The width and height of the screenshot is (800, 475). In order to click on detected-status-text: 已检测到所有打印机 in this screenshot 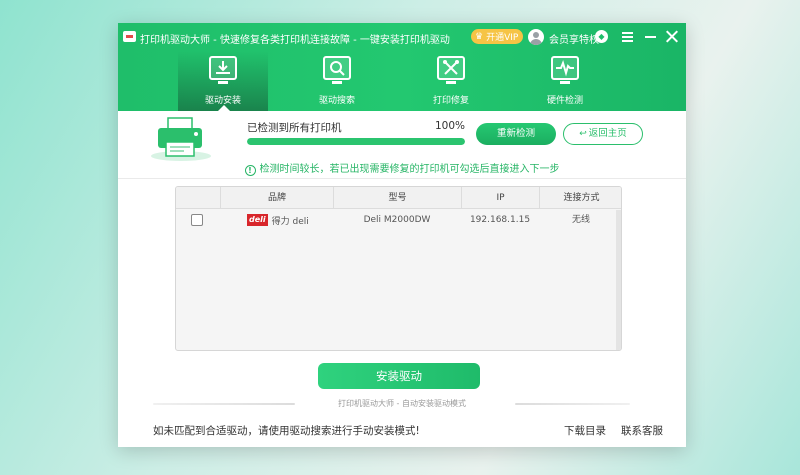, I will do `click(294, 128)`.